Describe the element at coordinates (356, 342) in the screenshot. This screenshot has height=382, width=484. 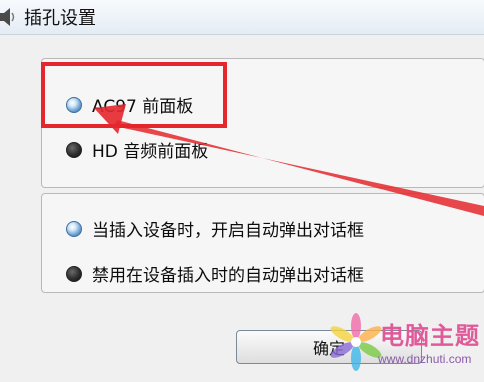
I see `flower-logo-icon` at that location.